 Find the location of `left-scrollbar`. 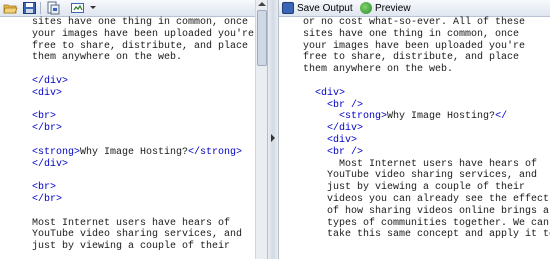

left-scrollbar is located at coordinates (261, 129).